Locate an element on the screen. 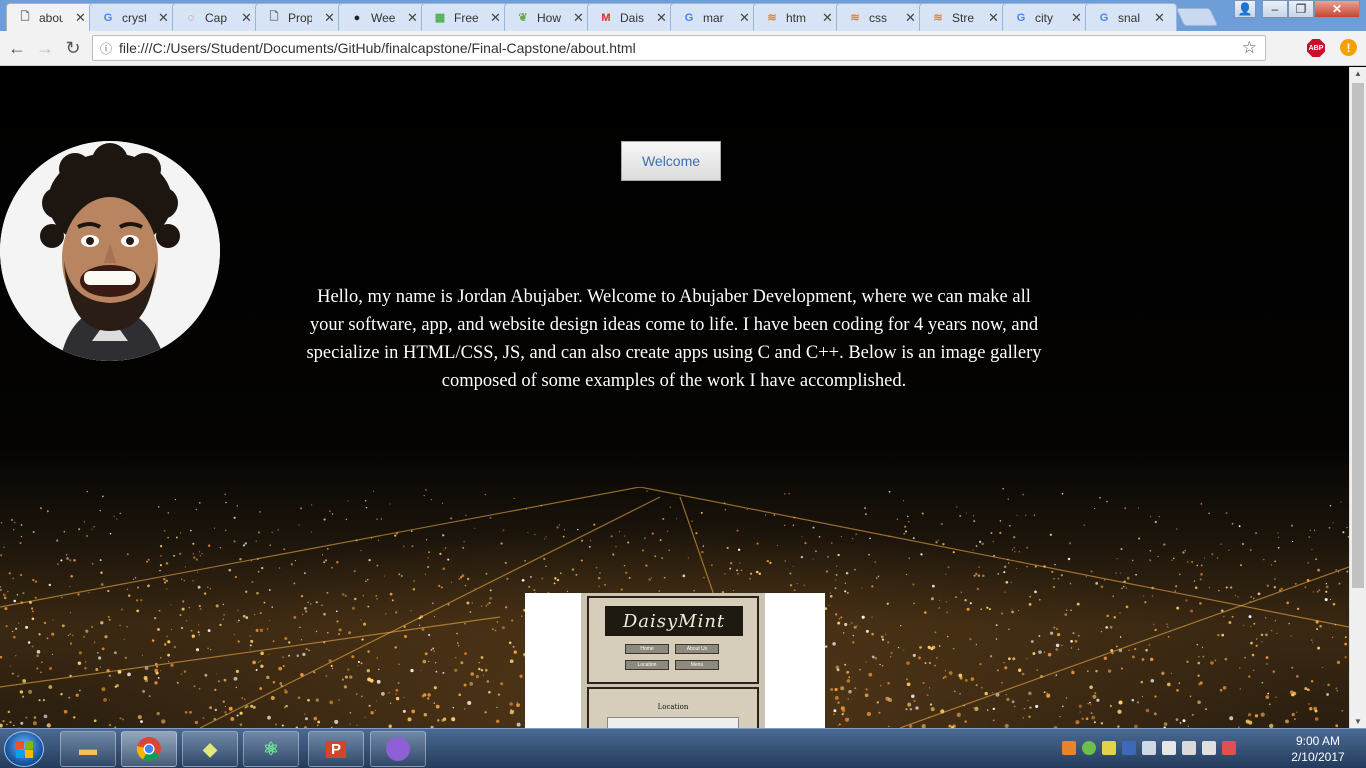  preview-nav-home: Home is located at coordinates (647, 649).